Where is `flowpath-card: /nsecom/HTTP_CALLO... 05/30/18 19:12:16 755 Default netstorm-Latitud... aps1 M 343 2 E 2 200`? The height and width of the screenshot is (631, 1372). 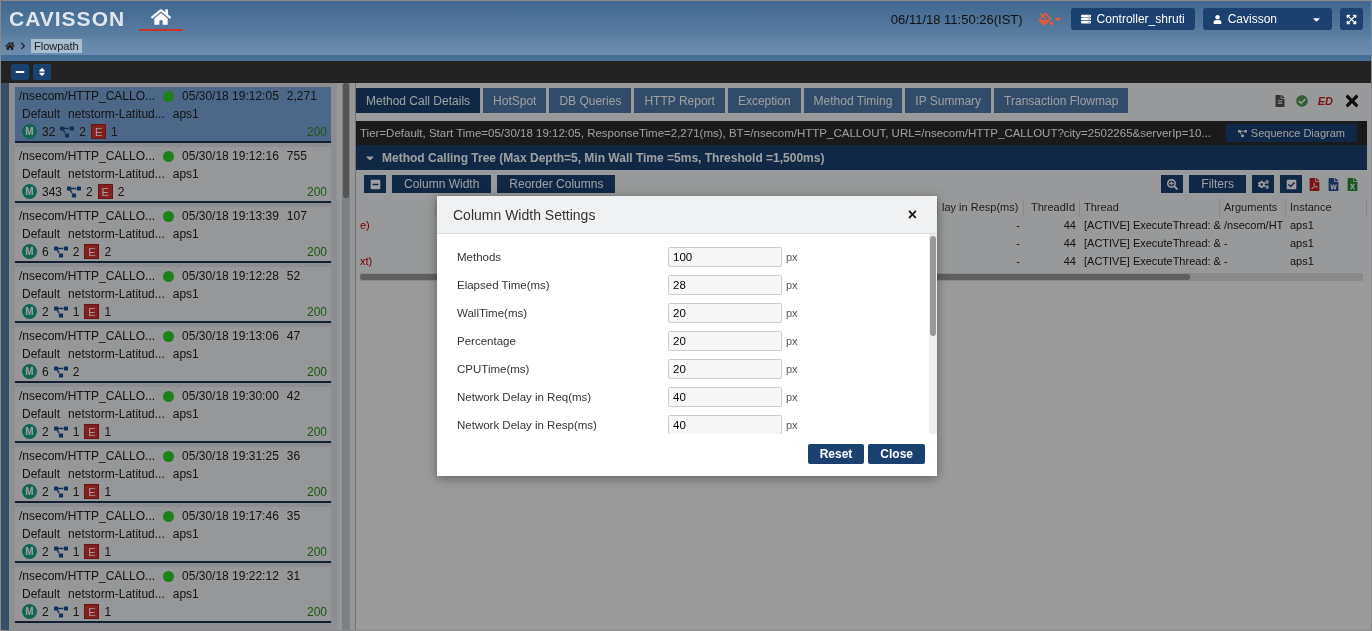
flowpath-card: /nsecom/HTTP_CALLO... 05/30/18 19:12:16 755 Default netstorm-Latitud... aps1 M 343 2 E 2 200 is located at coordinates (173, 175).